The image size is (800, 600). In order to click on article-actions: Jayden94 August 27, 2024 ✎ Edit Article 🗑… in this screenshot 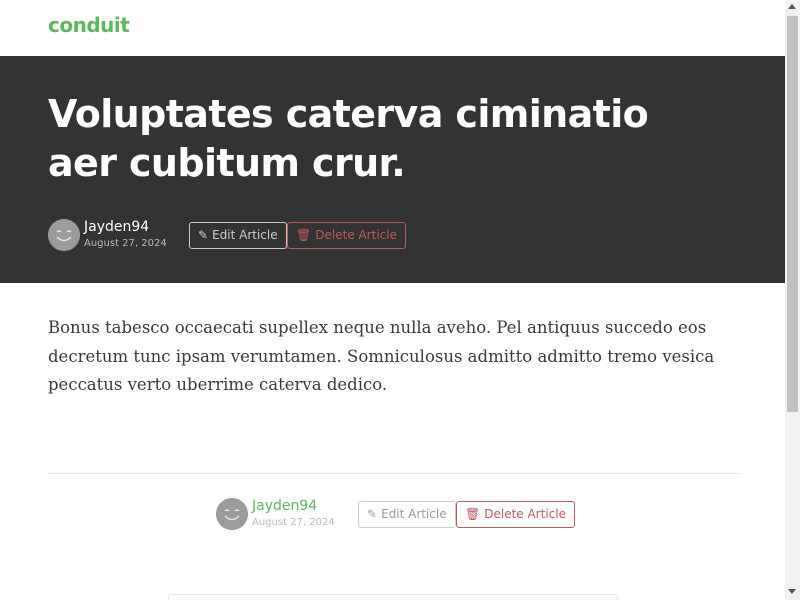, I will do `click(396, 512)`.